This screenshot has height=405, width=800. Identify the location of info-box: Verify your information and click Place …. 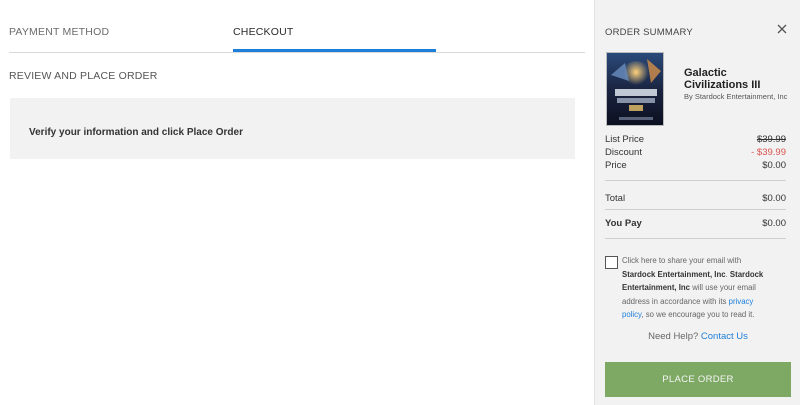
(292, 128).